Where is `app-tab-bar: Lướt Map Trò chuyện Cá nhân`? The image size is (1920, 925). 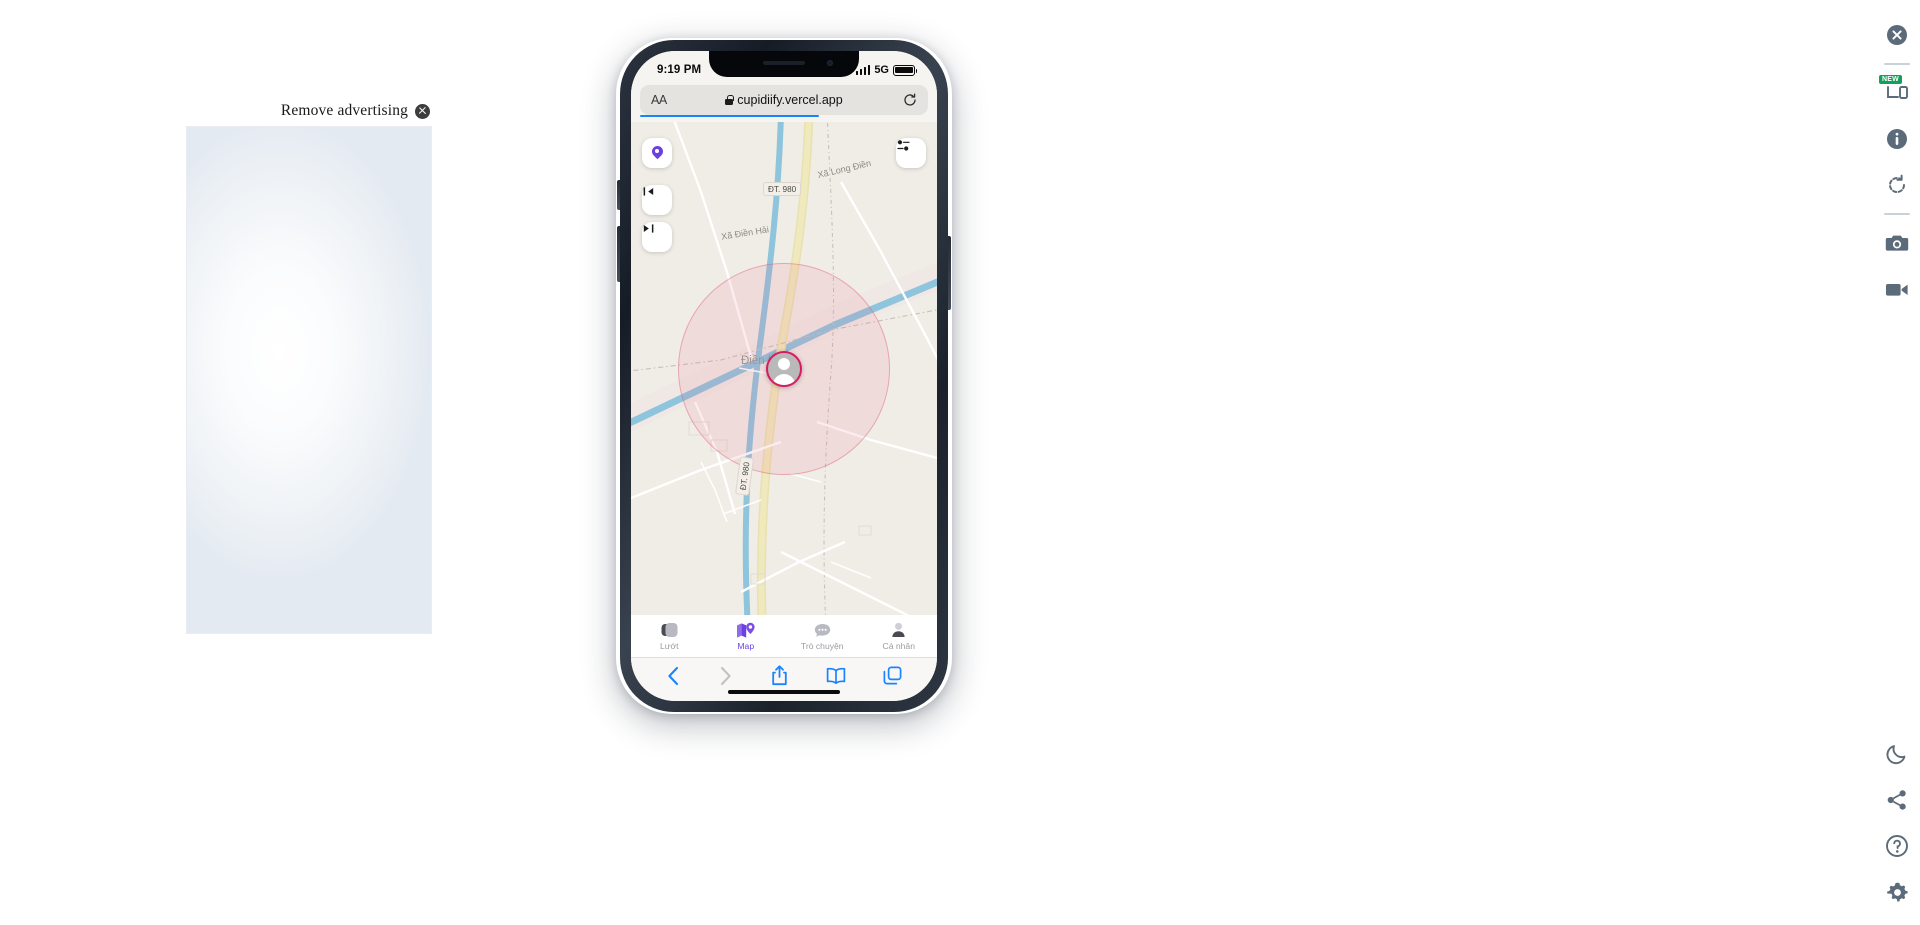
app-tab-bar: Lướt Map Trò chuyện Cá nhân is located at coordinates (784, 636).